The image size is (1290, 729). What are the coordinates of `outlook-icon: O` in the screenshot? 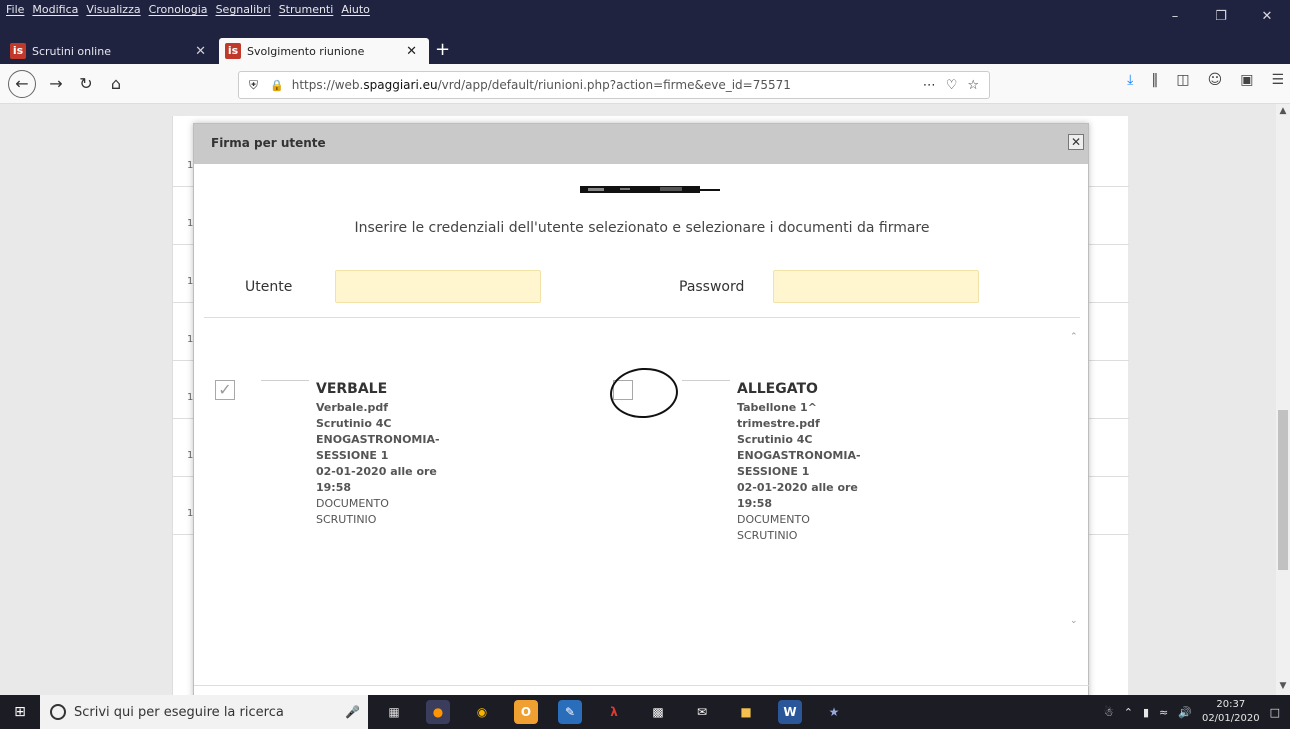 It's located at (526, 712).